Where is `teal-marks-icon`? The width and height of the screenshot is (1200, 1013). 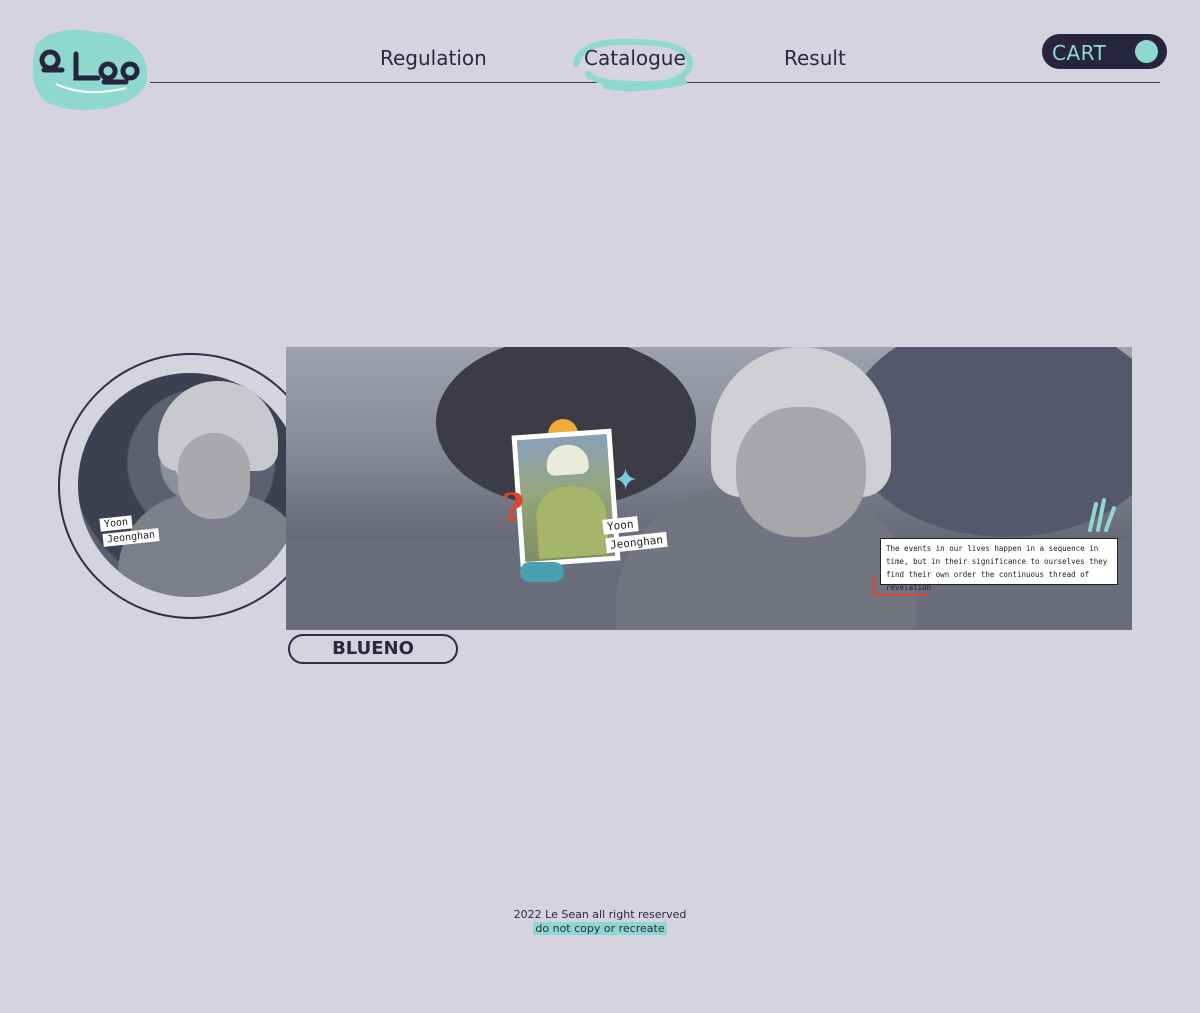 teal-marks-icon is located at coordinates (1102, 515).